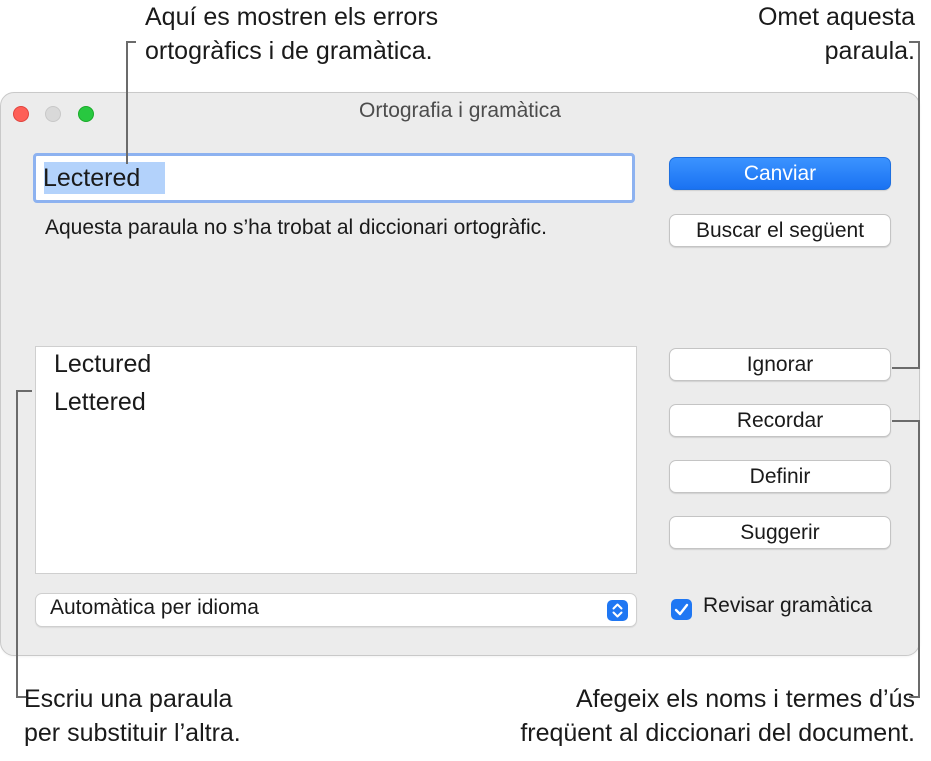 The width and height of the screenshot is (931, 761). What do you see at coordinates (780, 173) in the screenshot?
I see `change-button: Canviar` at bounding box center [780, 173].